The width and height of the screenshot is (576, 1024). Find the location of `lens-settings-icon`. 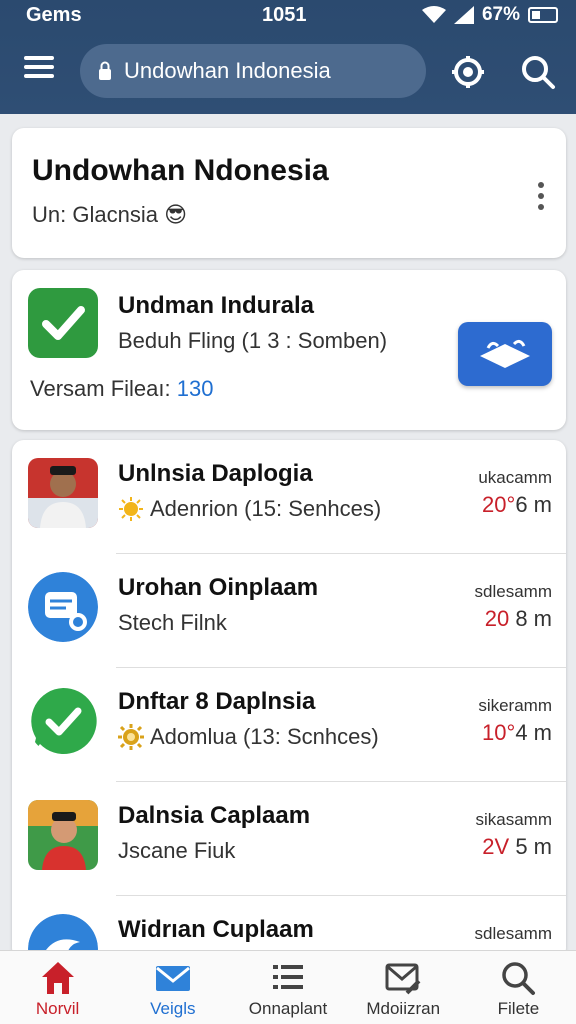

lens-settings-icon is located at coordinates (468, 72).